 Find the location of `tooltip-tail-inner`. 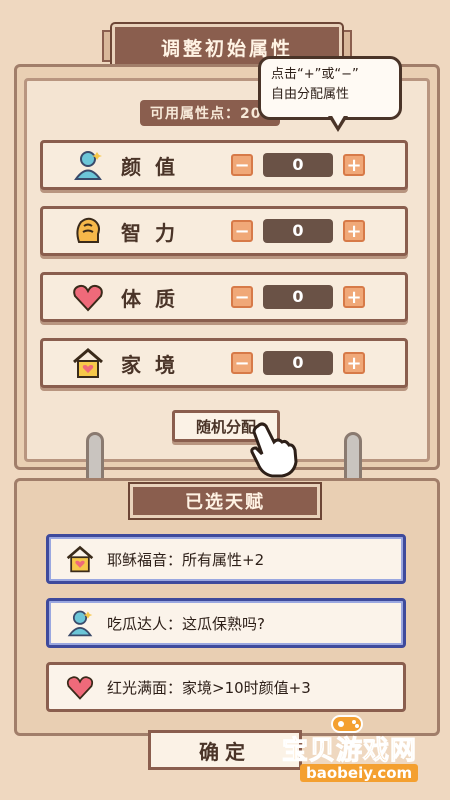

tooltip-tail-inner is located at coordinates (338, 120).